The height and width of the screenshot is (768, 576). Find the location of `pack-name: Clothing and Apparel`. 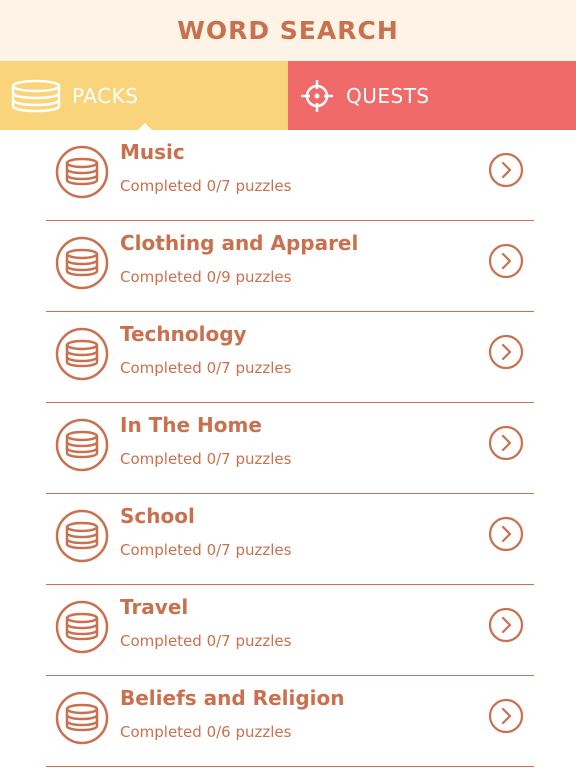

pack-name: Clothing and Apparel is located at coordinates (239, 243).